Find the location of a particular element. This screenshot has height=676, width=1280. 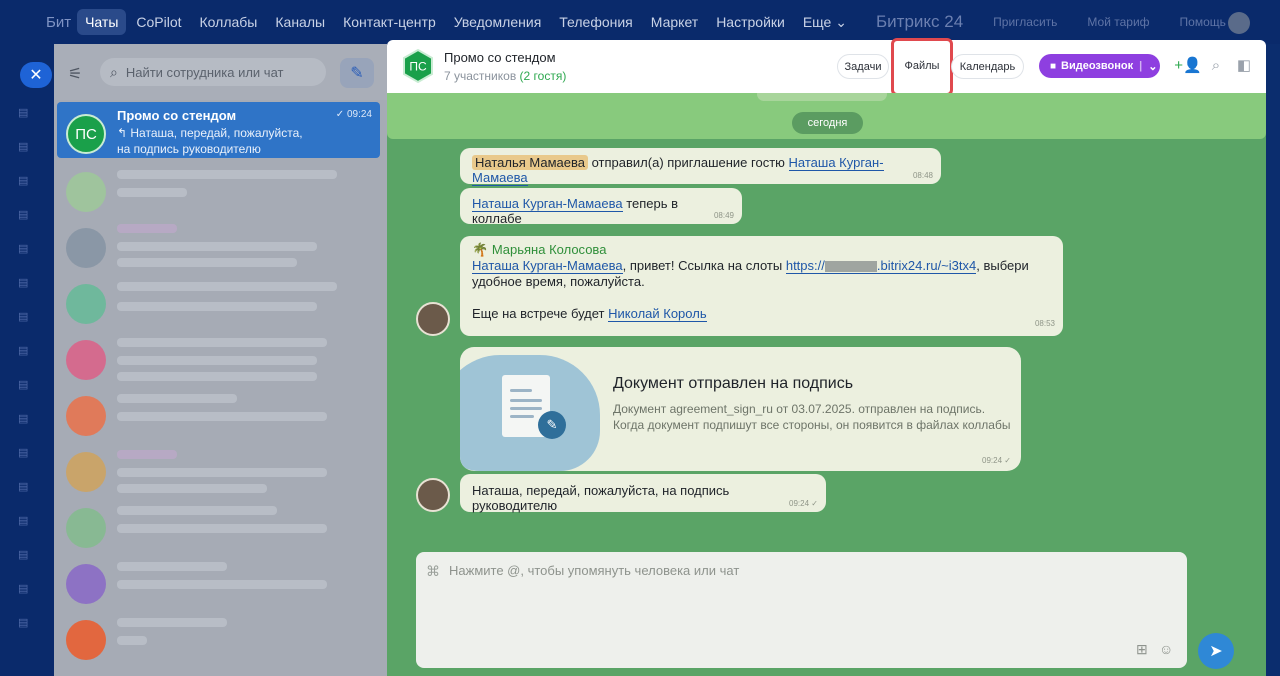

chat-search-bar: ⚟ ⌕ Найти сотрудника или чат ✎ is located at coordinates (220, 72).